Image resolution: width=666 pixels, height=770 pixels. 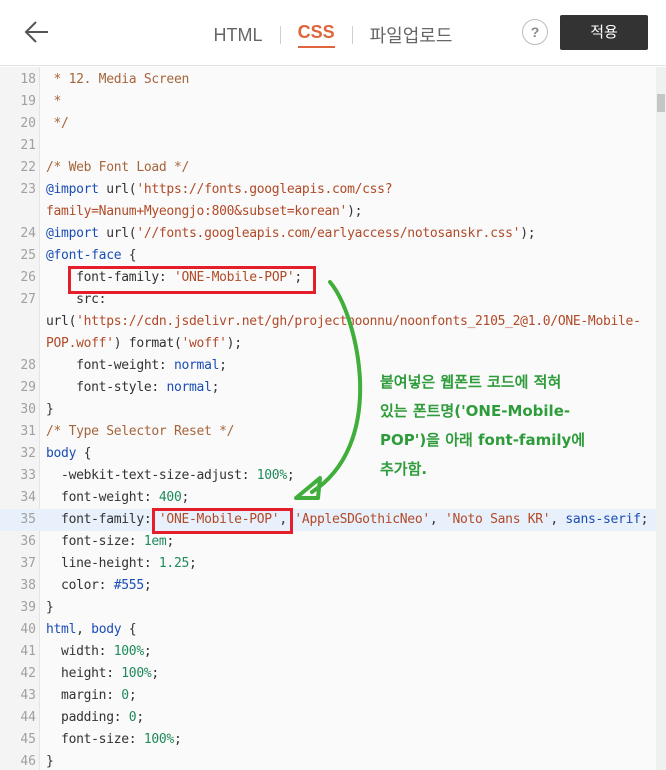 I want to click on code-line: html, body {, so click(x=91, y=630).